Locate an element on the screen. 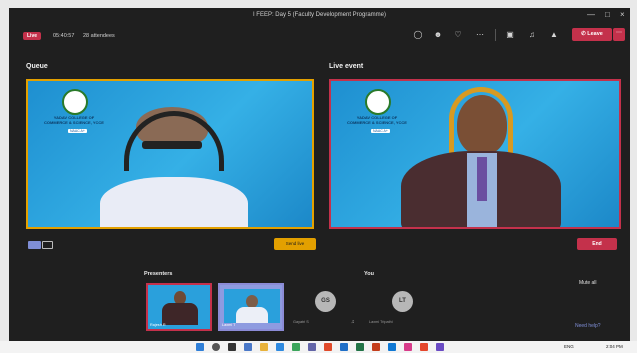 This screenshot has height=353, width=637. teams-icon is located at coordinates (312, 347).